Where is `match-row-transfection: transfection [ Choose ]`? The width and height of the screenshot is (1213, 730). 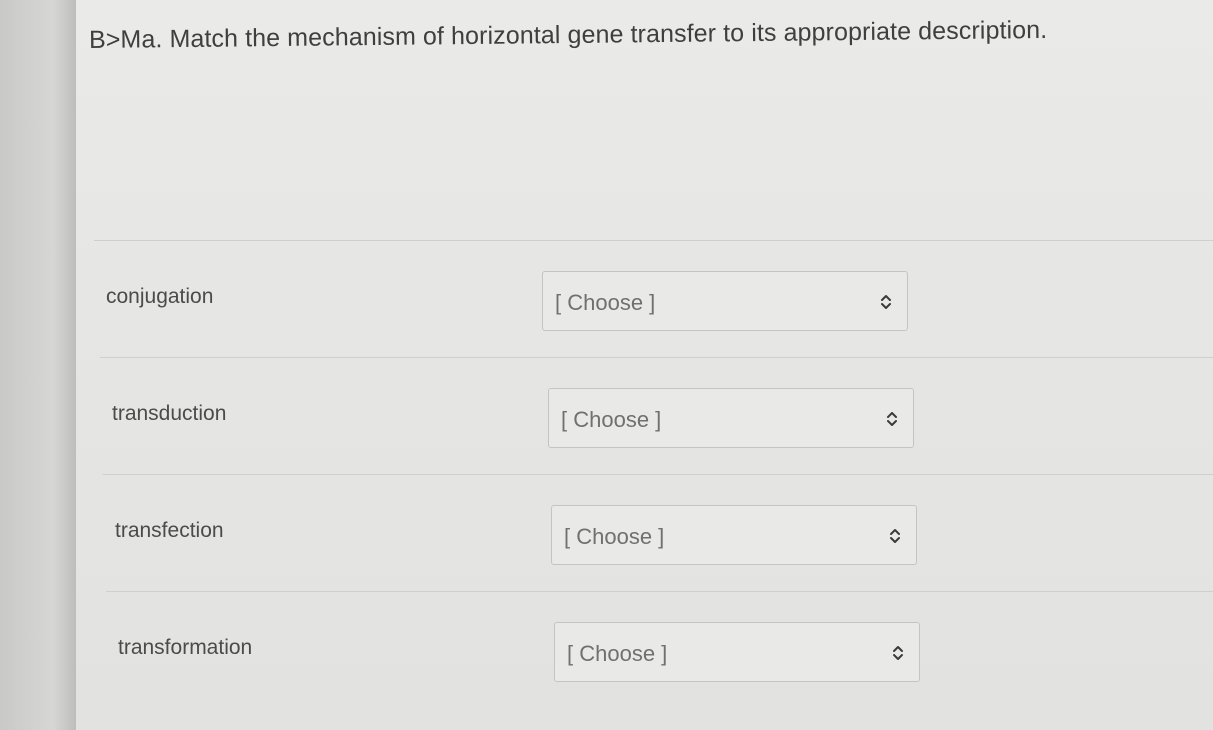
match-row-transfection: transfection [ Choose ] is located at coordinates (658, 532).